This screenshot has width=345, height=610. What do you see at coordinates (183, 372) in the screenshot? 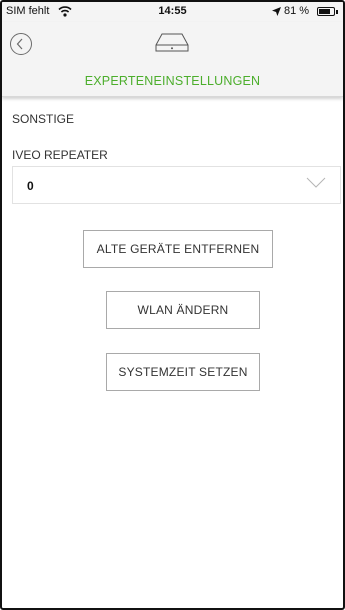
I see `set-system-time-button: SYSTEMZEIT SETZEN` at bounding box center [183, 372].